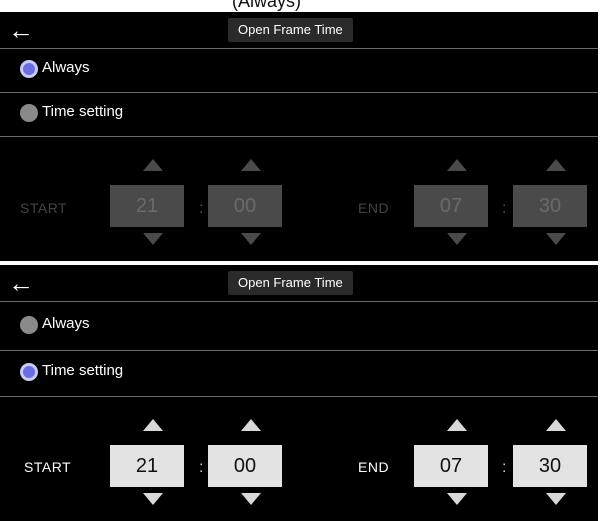 This screenshot has width=600, height=521. I want to click on top-caption-strip: (Always), so click(300, 6).